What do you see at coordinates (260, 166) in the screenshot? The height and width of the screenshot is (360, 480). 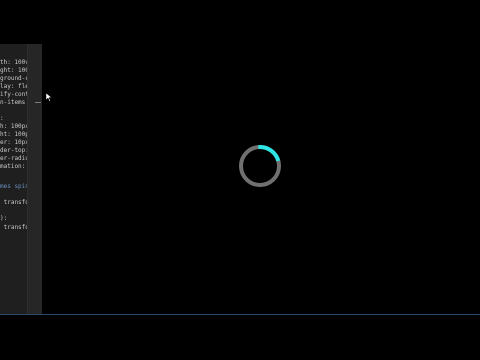 I see `loading-spinner` at bounding box center [260, 166].